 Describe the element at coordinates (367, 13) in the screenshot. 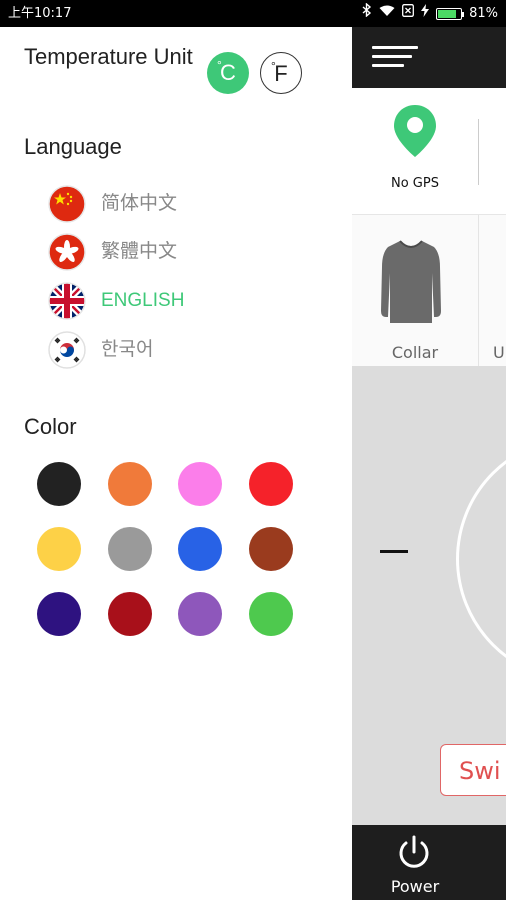

I see `bluetooth-icon` at that location.